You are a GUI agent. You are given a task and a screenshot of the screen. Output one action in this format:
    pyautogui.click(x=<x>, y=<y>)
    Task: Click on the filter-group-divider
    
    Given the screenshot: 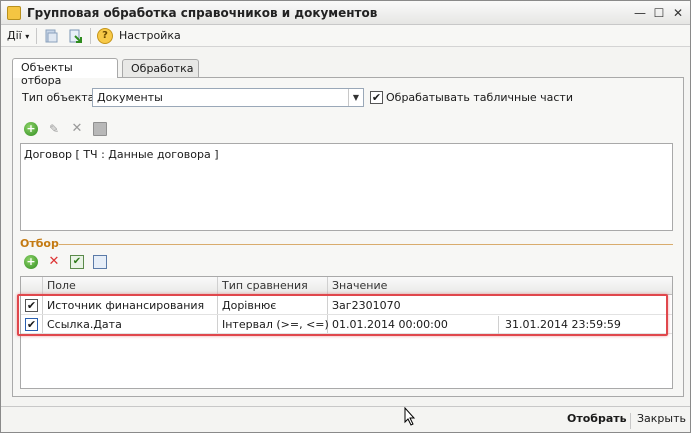 What is the action you would take?
    pyautogui.click(x=366, y=244)
    